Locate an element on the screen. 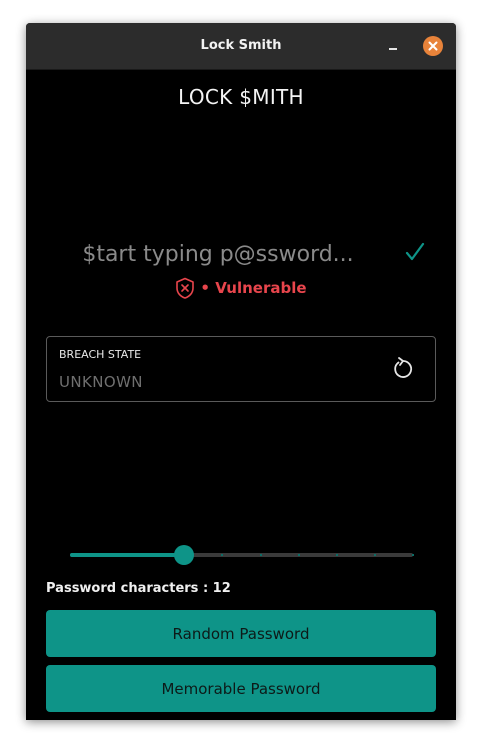  slider-fill is located at coordinates (127, 555).